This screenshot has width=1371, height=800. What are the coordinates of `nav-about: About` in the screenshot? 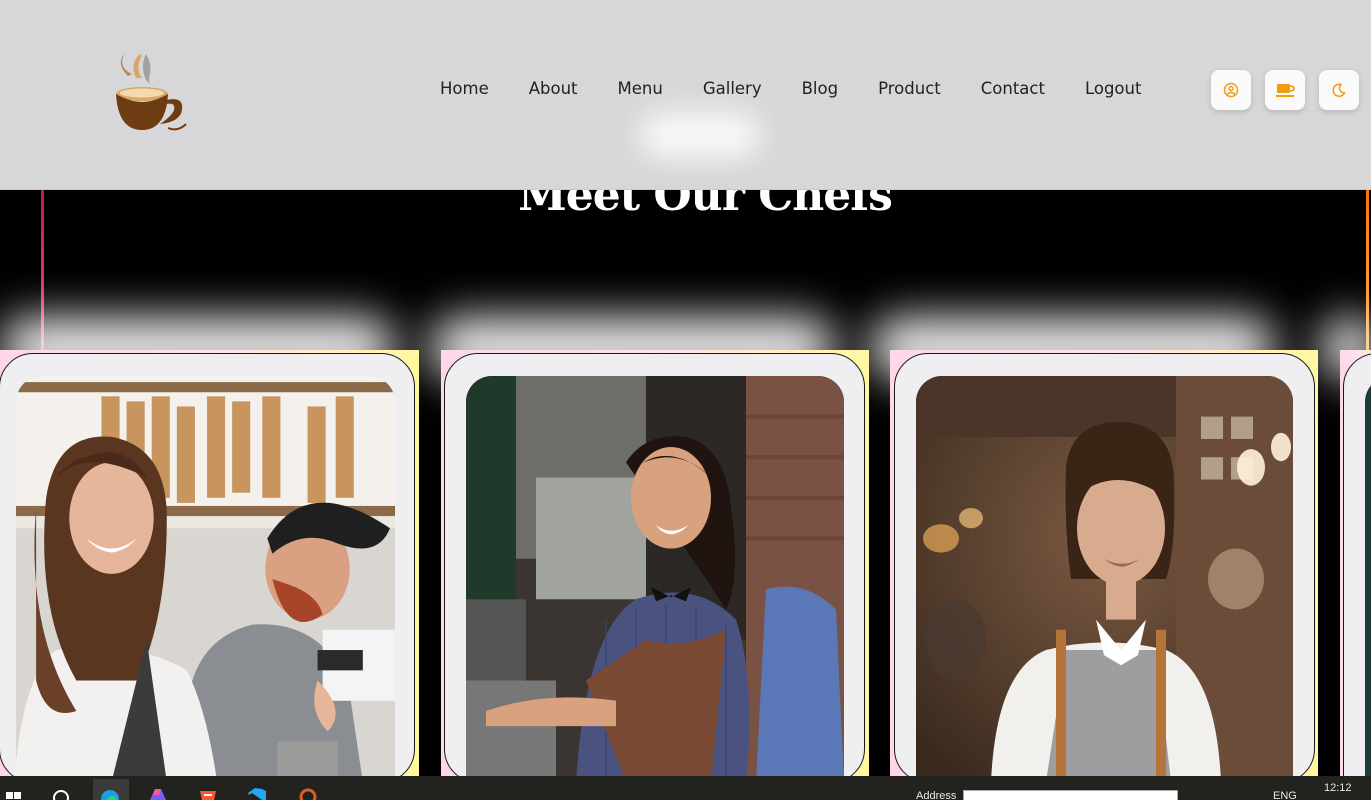 It's located at (553, 88).